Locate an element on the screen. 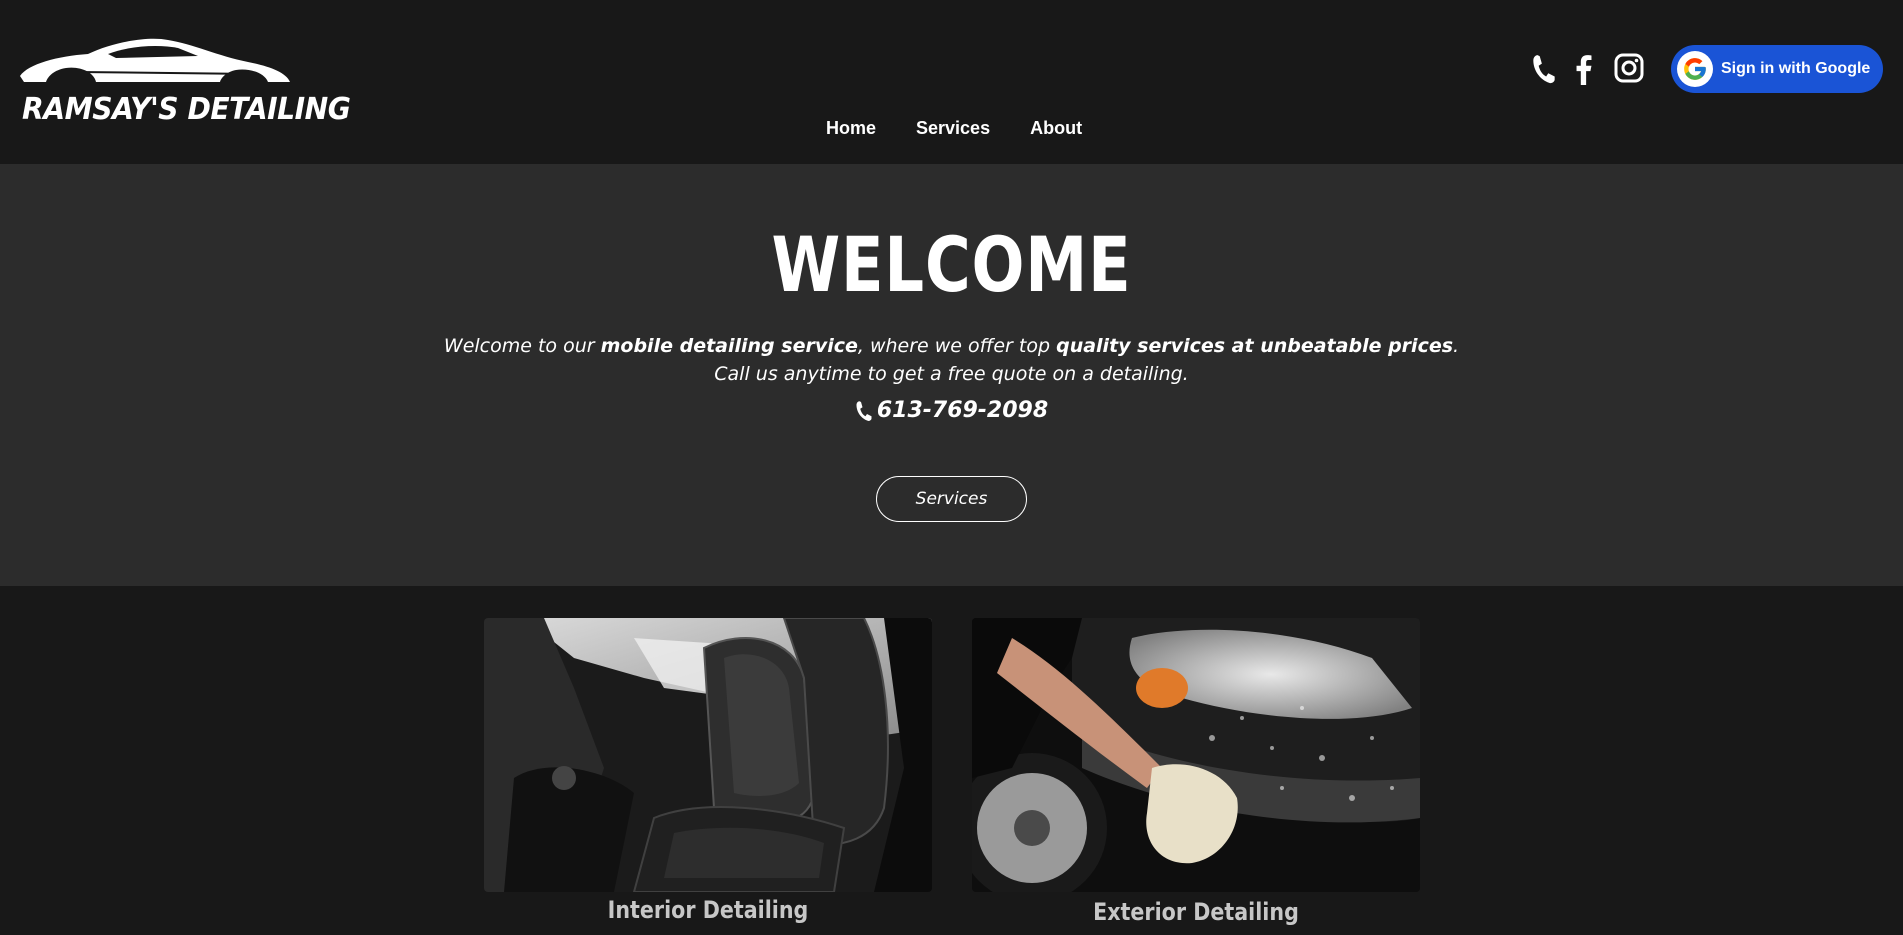 This screenshot has width=1903, height=935. nav-item-about: About is located at coordinates (1056, 128).